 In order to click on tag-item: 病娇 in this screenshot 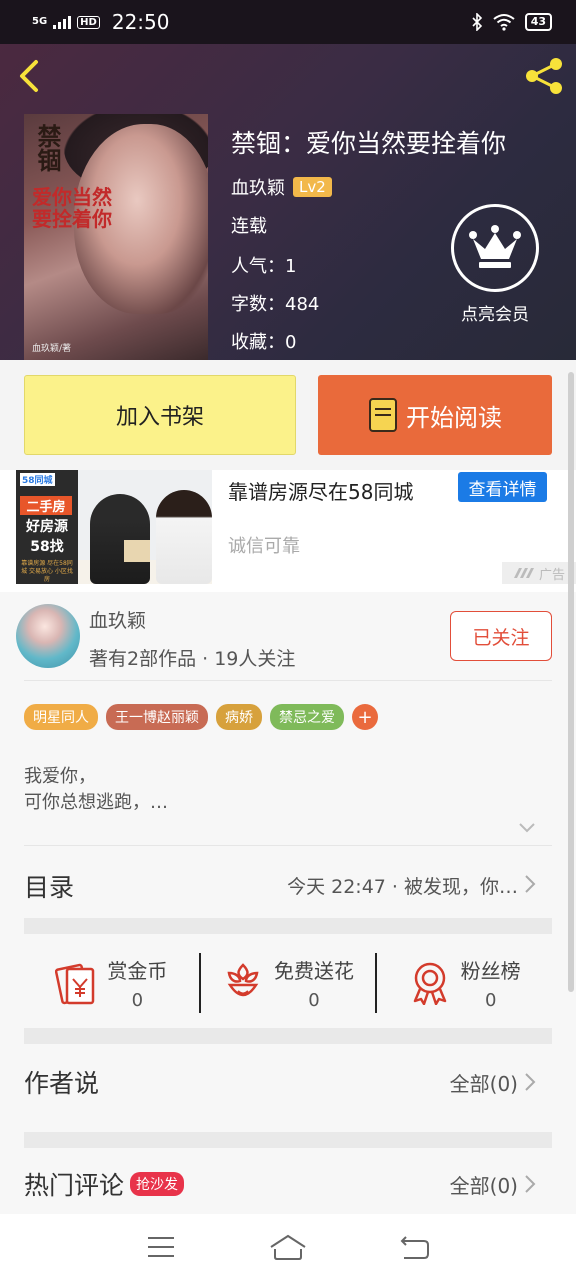, I will do `click(239, 717)`.